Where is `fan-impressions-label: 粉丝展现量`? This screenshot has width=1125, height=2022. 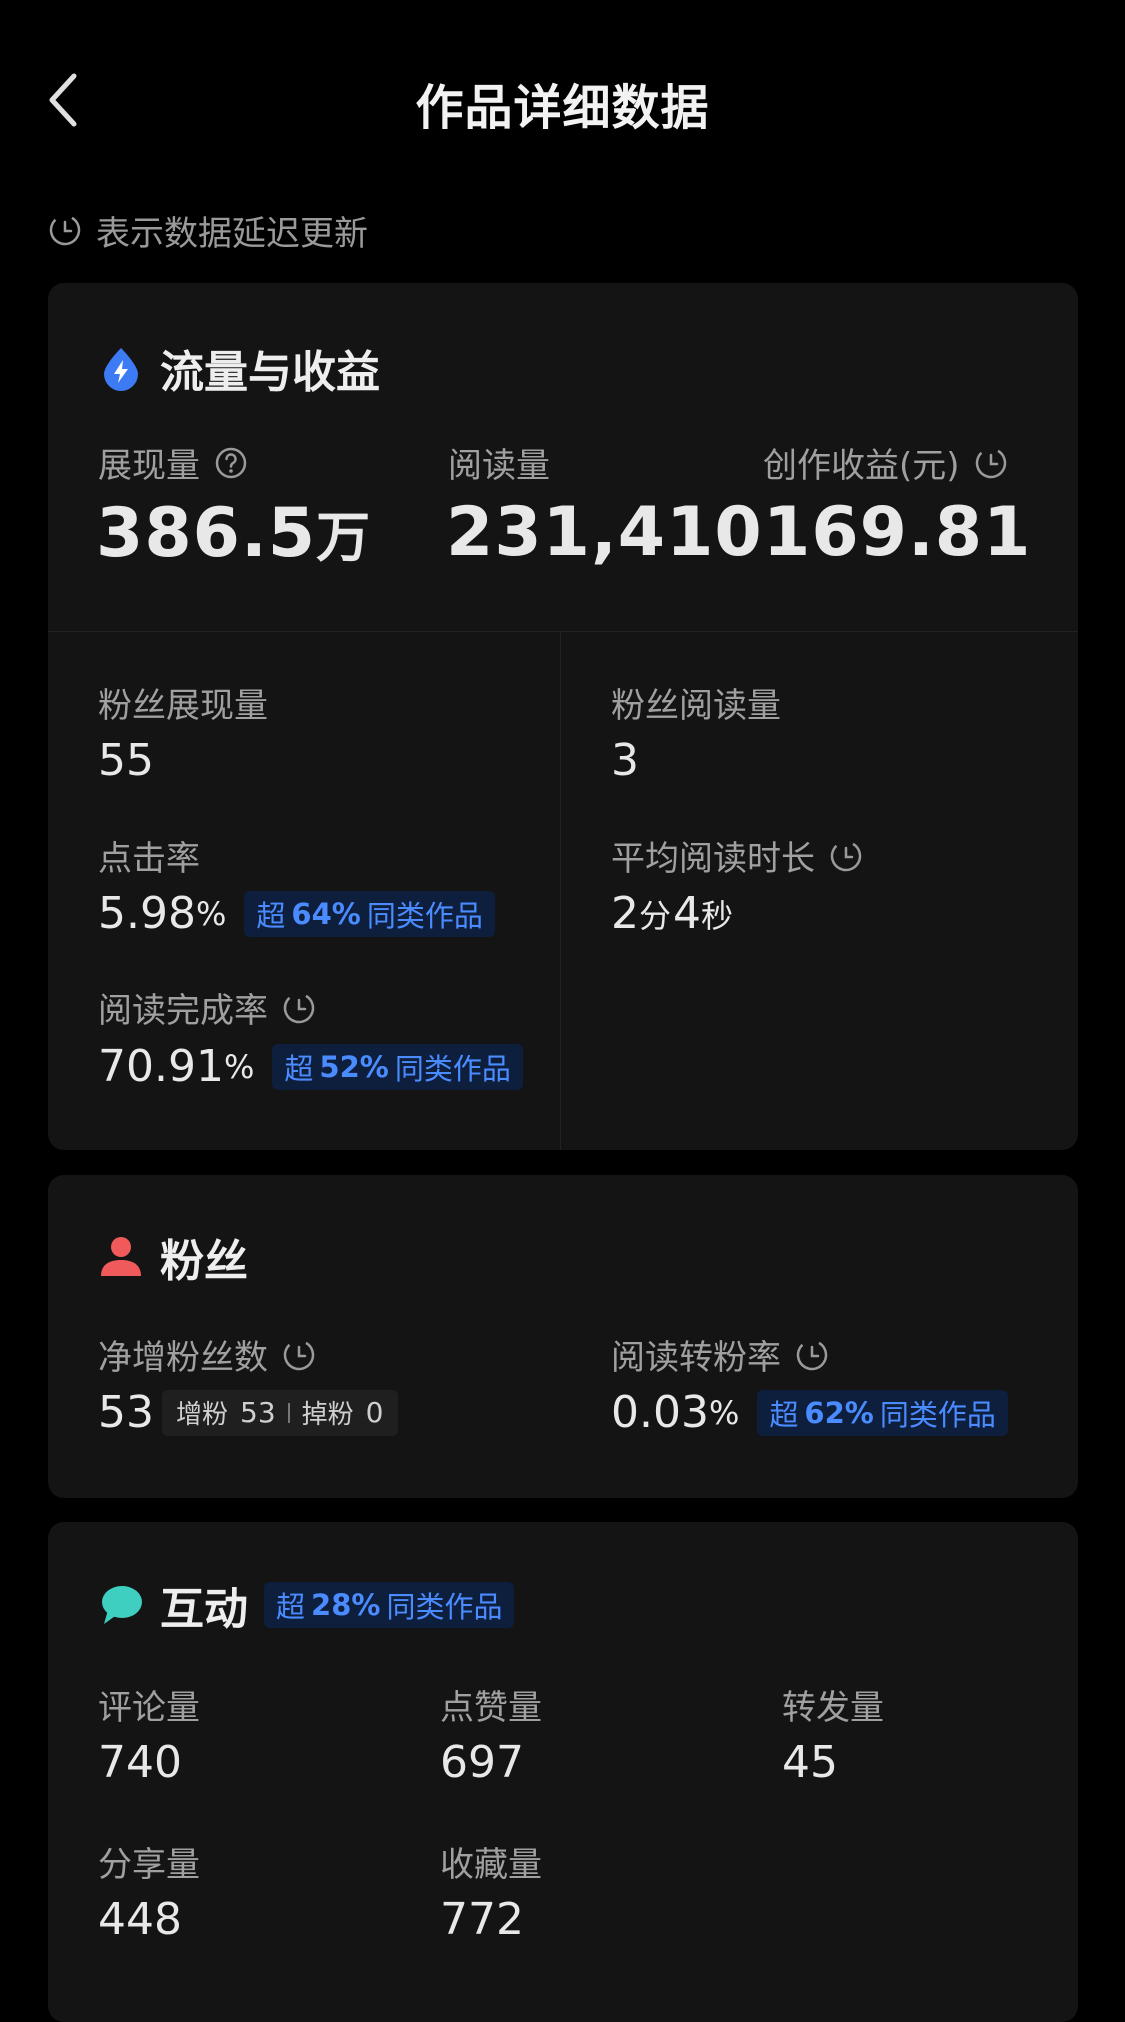 fan-impressions-label: 粉丝展现量 is located at coordinates (183, 702).